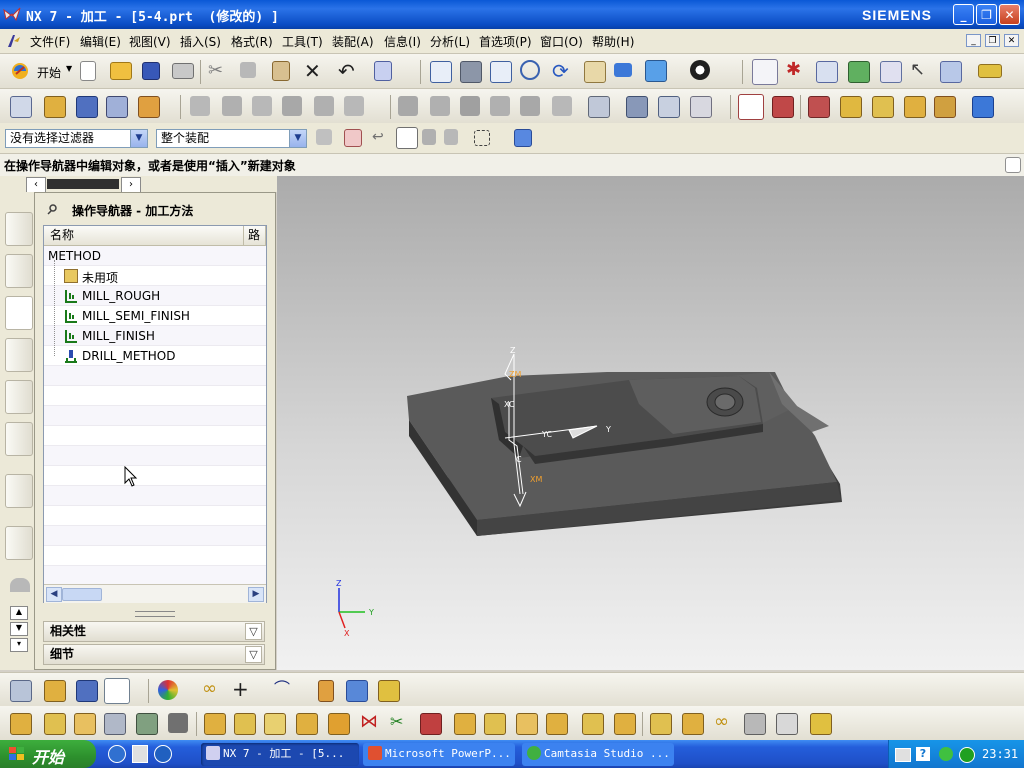 This screenshot has width=1024, height=768. I want to click on magnify-icon, so click(530, 70).